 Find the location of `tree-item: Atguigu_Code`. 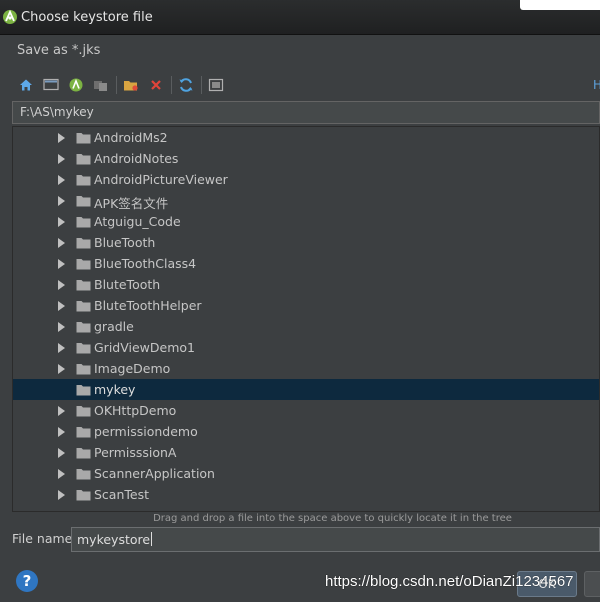

tree-item: Atguigu_Code is located at coordinates (306, 221).